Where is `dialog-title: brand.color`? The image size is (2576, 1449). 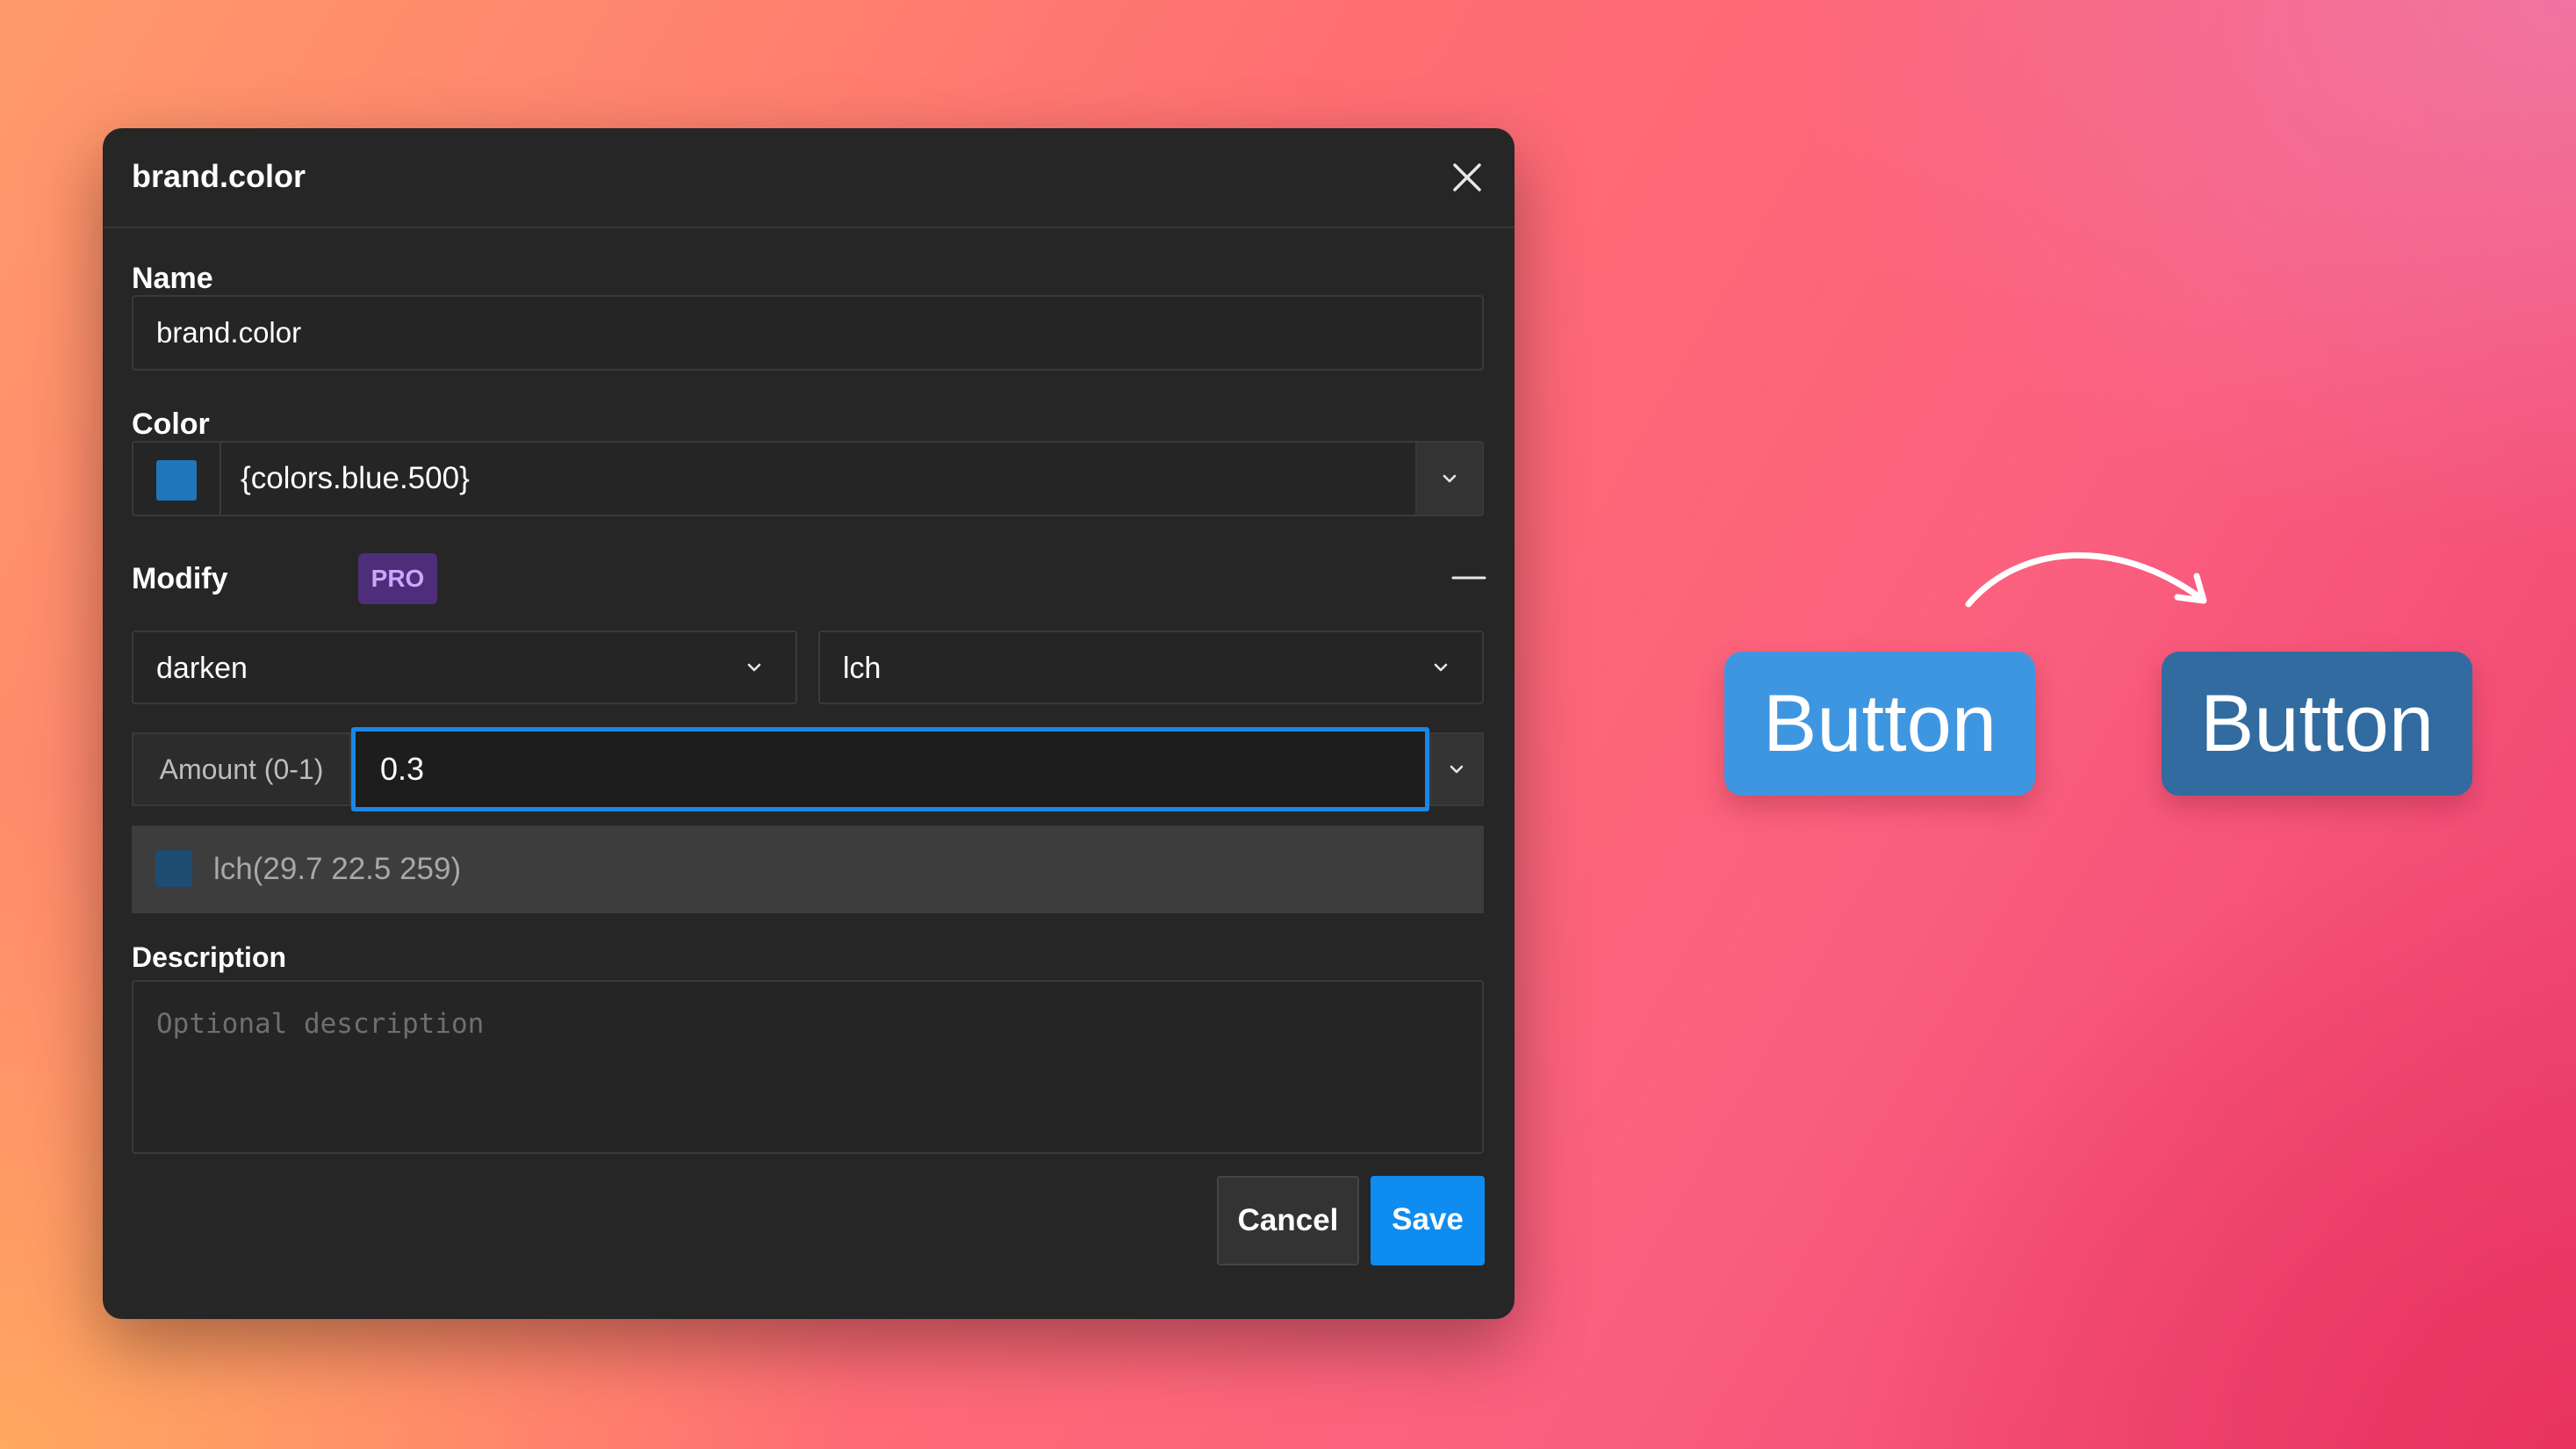
dialog-title: brand.color is located at coordinates (219, 176).